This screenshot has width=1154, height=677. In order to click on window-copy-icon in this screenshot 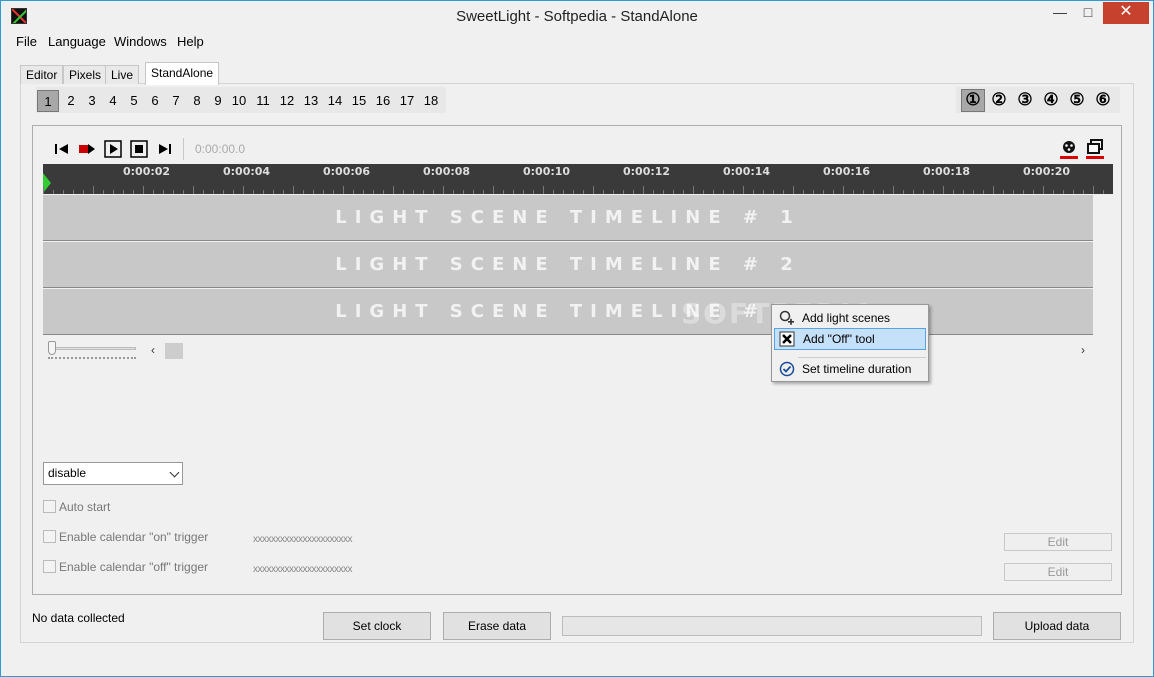, I will do `click(1095, 149)`.